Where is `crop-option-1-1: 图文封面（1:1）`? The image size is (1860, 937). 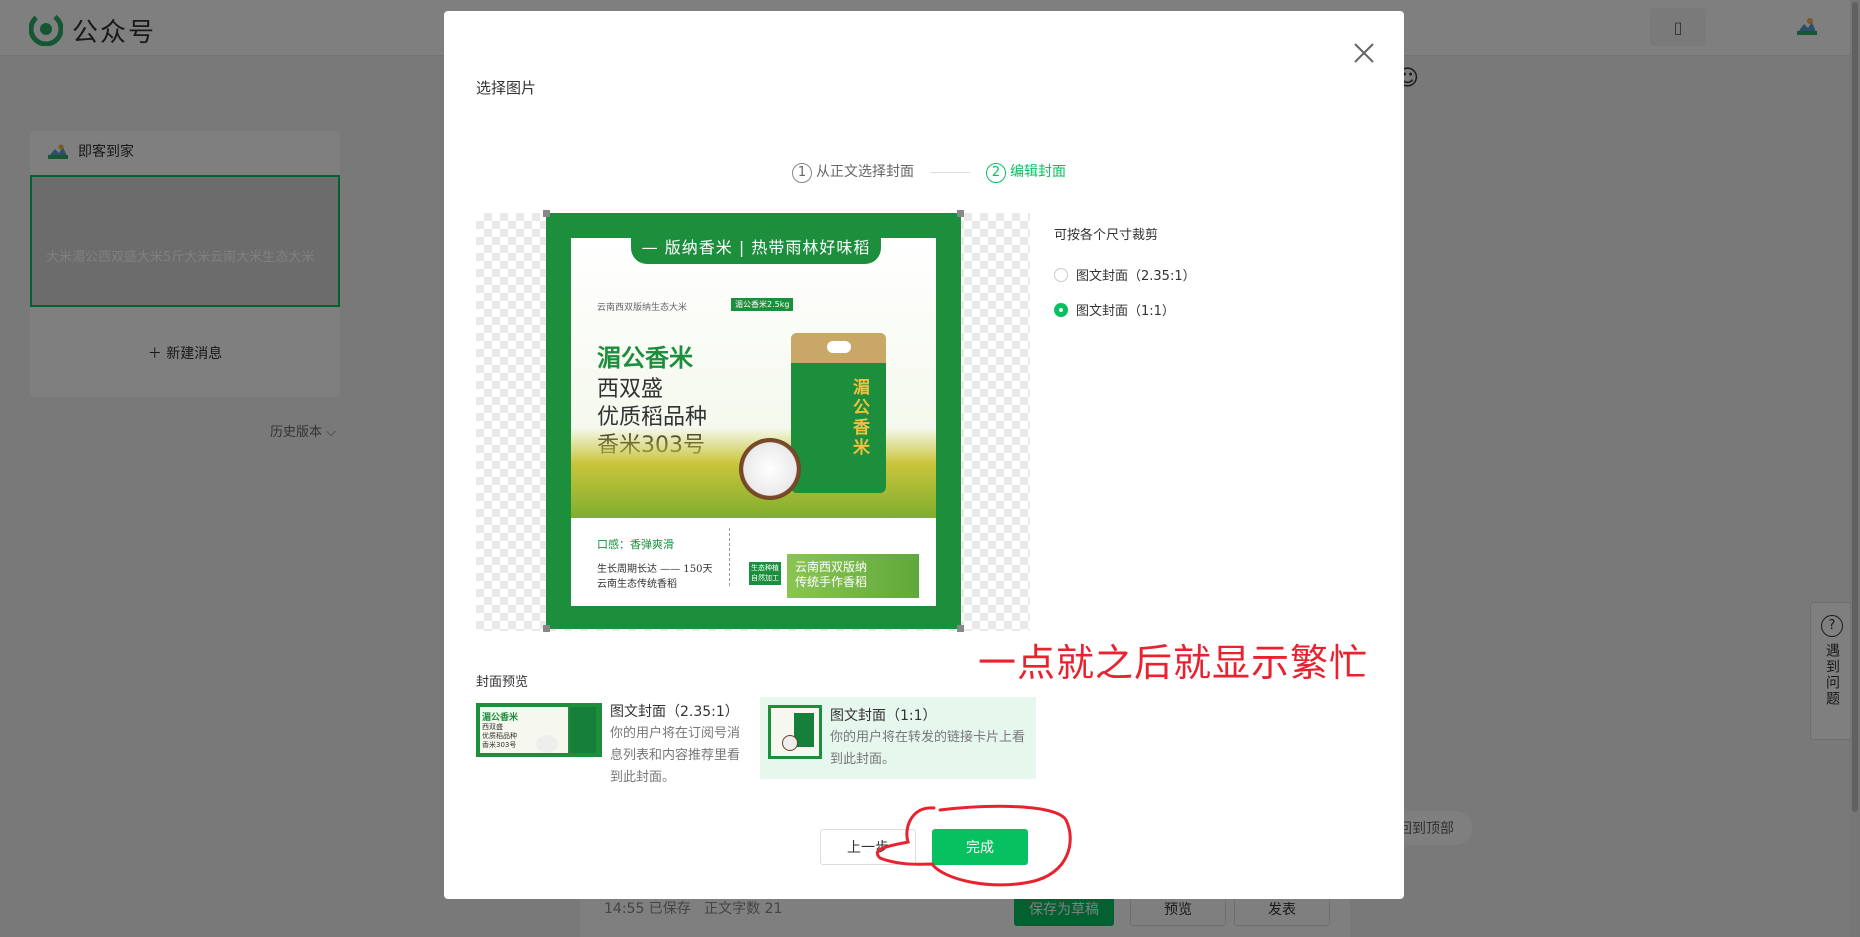
crop-option-1-1: 图文封面（1:1） is located at coordinates (1114, 309).